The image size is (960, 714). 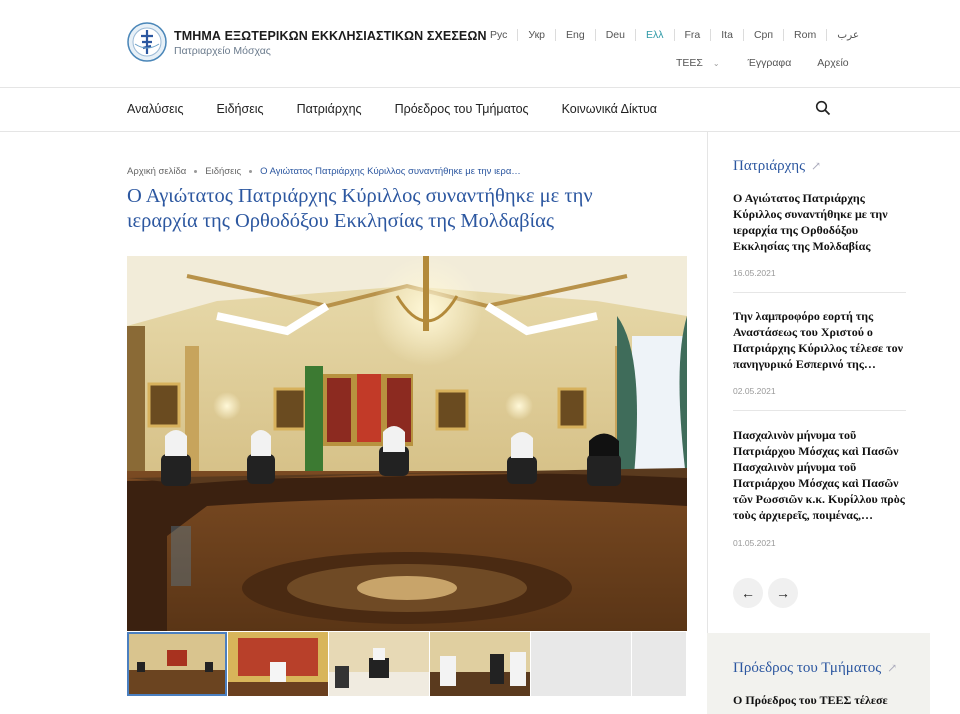 What do you see at coordinates (609, 109) in the screenshot?
I see `nav-item-social: Κοινωνικά Δίκτυα` at bounding box center [609, 109].